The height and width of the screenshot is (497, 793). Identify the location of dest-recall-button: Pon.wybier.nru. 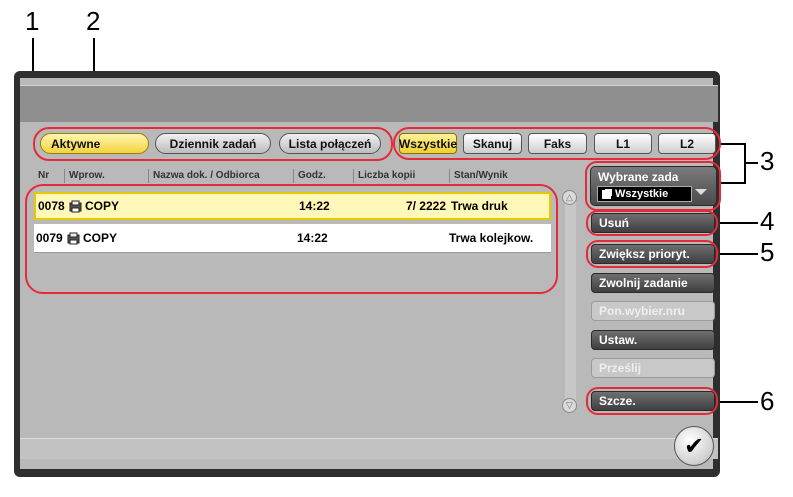
(653, 311).